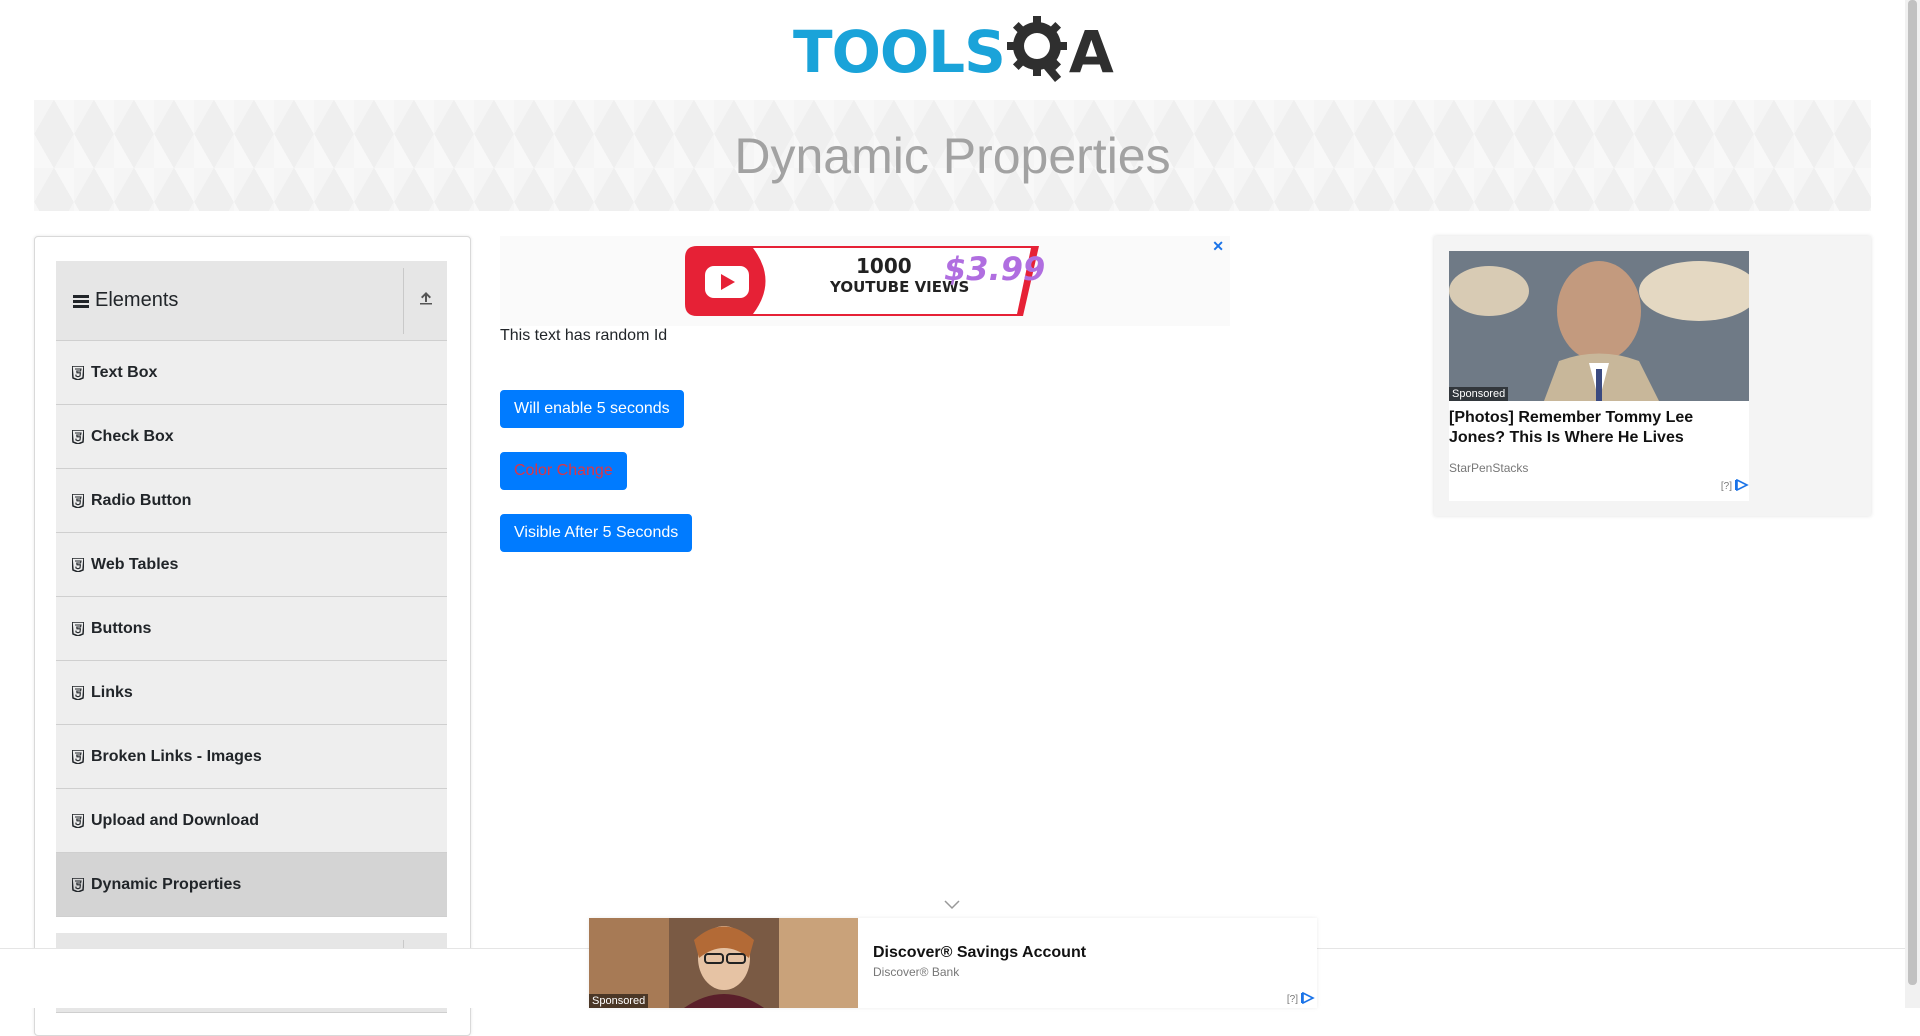 The height and width of the screenshot is (1036, 1920). I want to click on bottom-ad-choices: [?], so click(1300, 999).